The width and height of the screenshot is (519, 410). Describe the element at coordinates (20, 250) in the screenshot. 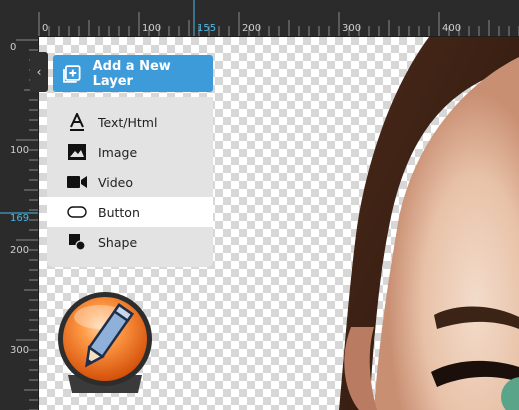

I see `ruler-y-label: 200` at that location.